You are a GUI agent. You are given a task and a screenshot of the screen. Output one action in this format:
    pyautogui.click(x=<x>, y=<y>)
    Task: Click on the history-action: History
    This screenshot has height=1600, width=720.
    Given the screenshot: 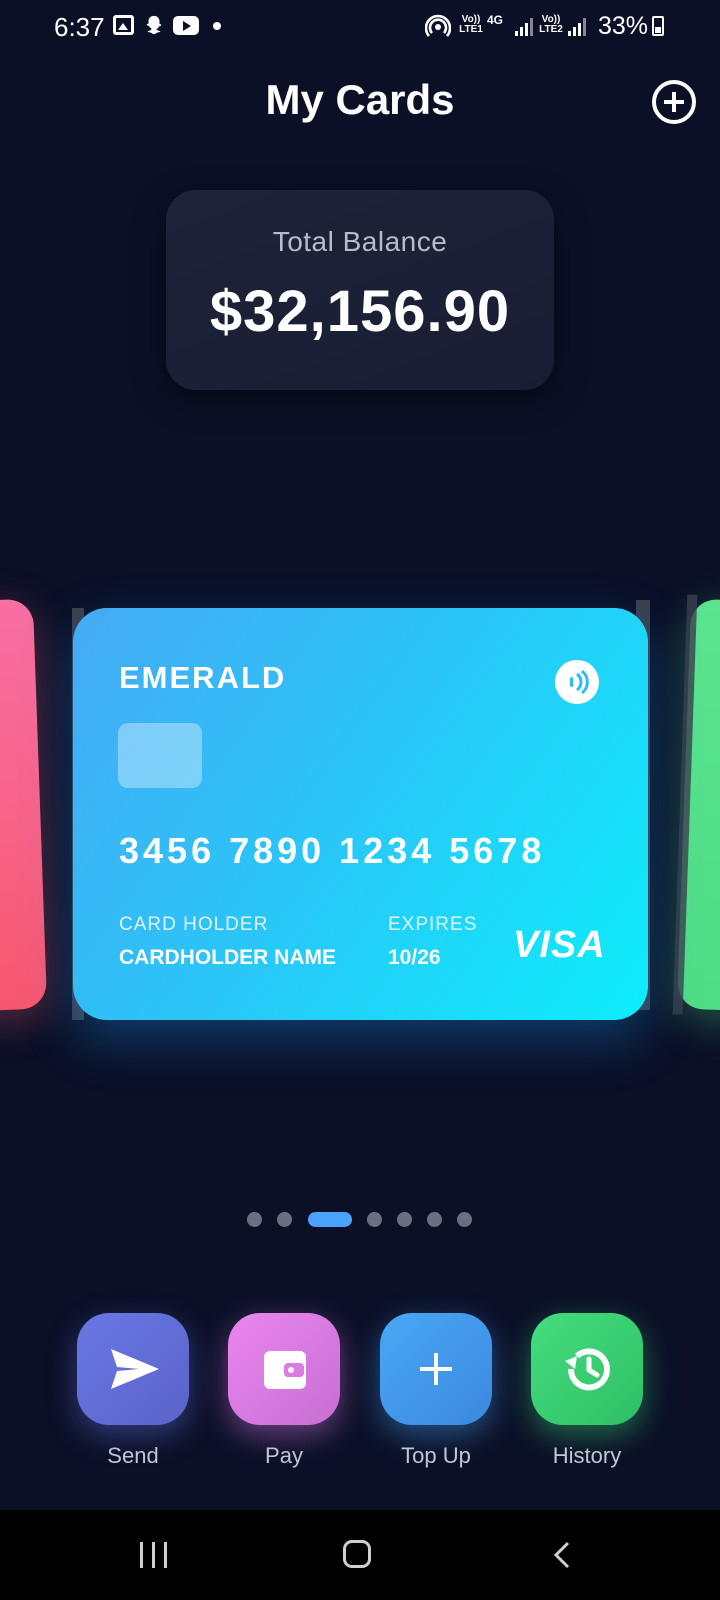 What is the action you would take?
    pyautogui.click(x=587, y=1390)
    